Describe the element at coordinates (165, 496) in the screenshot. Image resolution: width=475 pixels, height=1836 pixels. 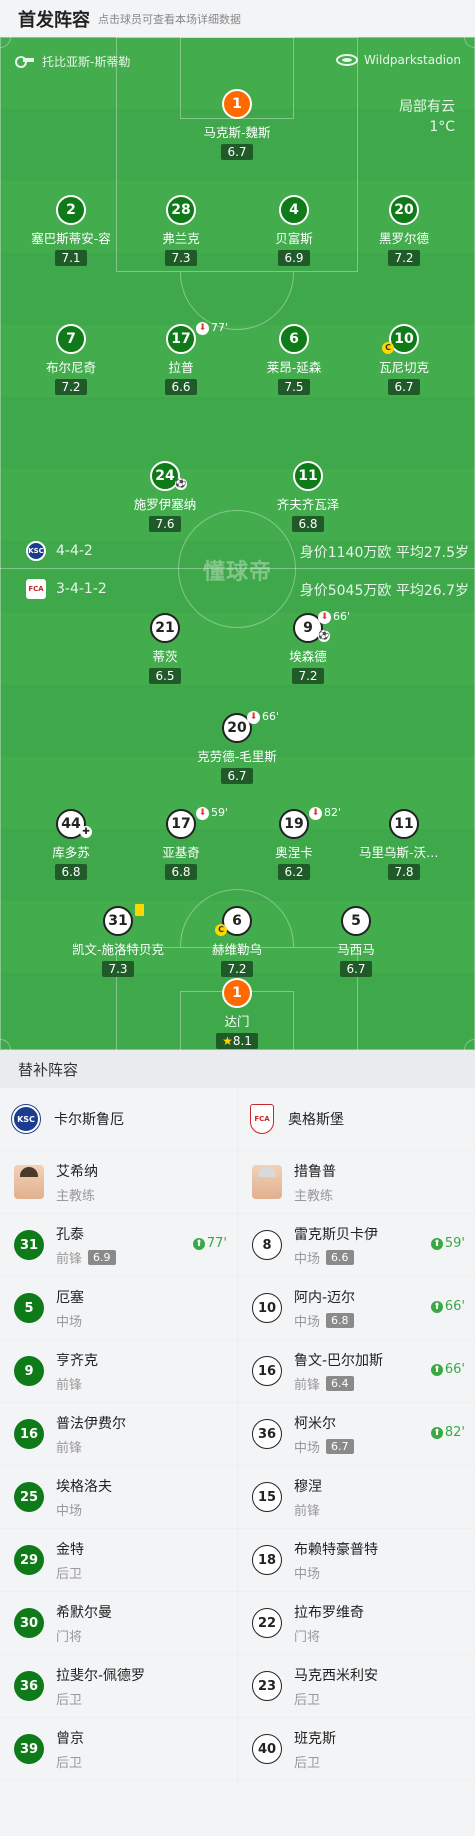
I see `home-player: 24 ⚽ 施罗伊塞纳 7.6` at that location.